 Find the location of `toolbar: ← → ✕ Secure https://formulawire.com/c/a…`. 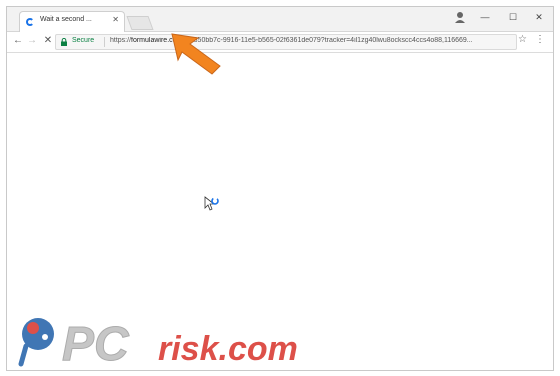

toolbar: ← → ✕ Secure https://formulawire.com/c/a… is located at coordinates (280, 42).